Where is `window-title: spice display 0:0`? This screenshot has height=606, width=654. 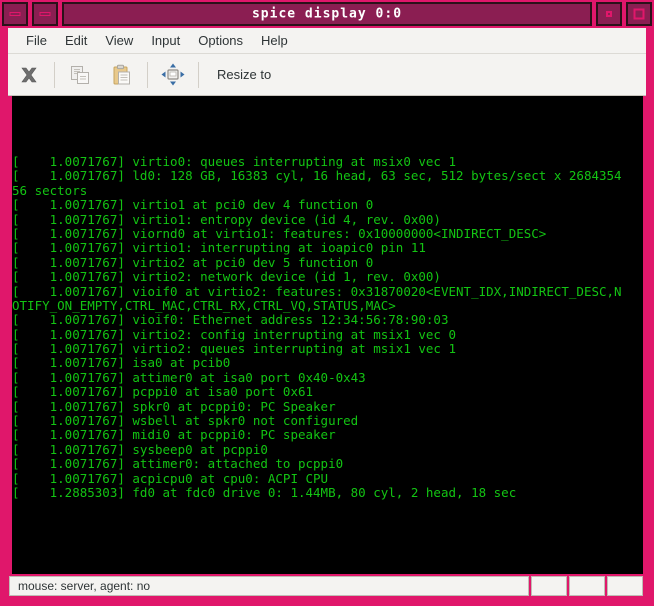
window-title: spice display 0:0 is located at coordinates (327, 14).